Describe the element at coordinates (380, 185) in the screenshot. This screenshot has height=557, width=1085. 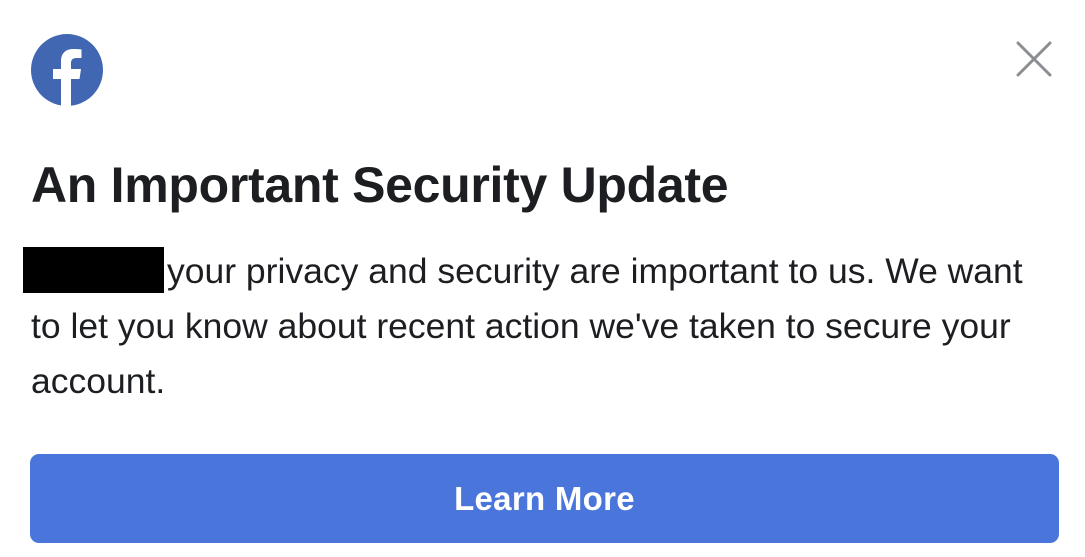
I see `dialog-title: An Important Security Update` at that location.